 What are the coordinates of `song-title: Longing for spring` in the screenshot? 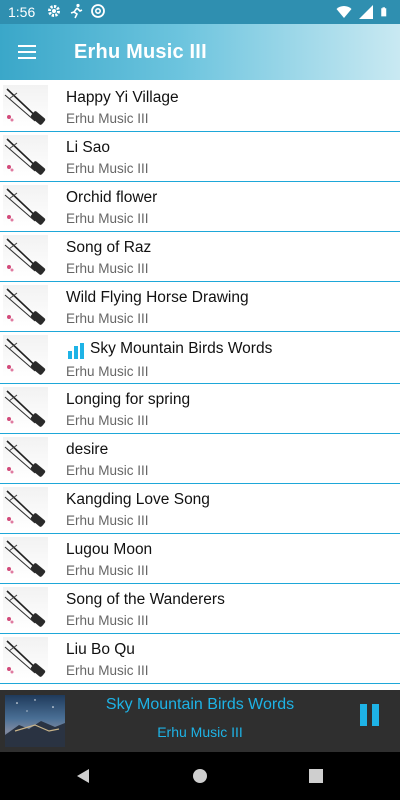 It's located at (128, 399).